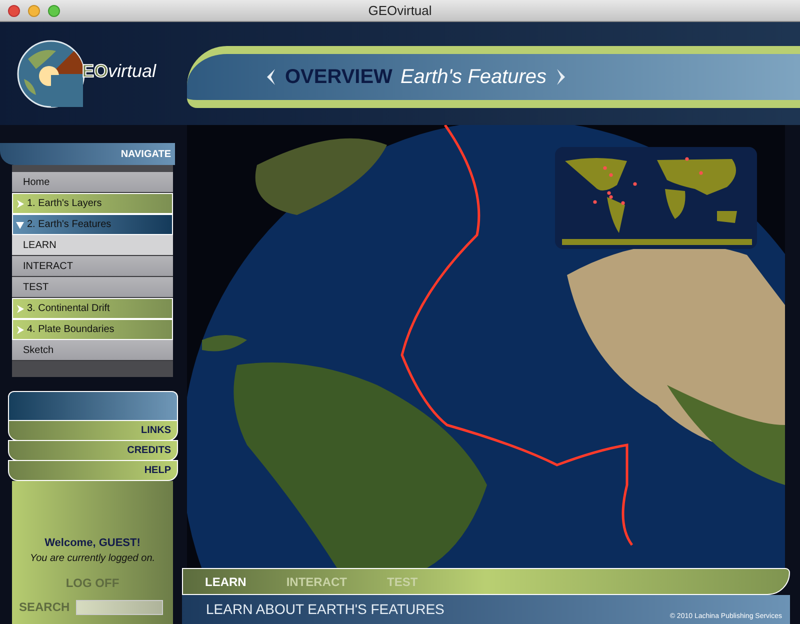 The image size is (800, 624). Describe the element at coordinates (92, 350) in the screenshot. I see `nav-item: Sketch` at that location.